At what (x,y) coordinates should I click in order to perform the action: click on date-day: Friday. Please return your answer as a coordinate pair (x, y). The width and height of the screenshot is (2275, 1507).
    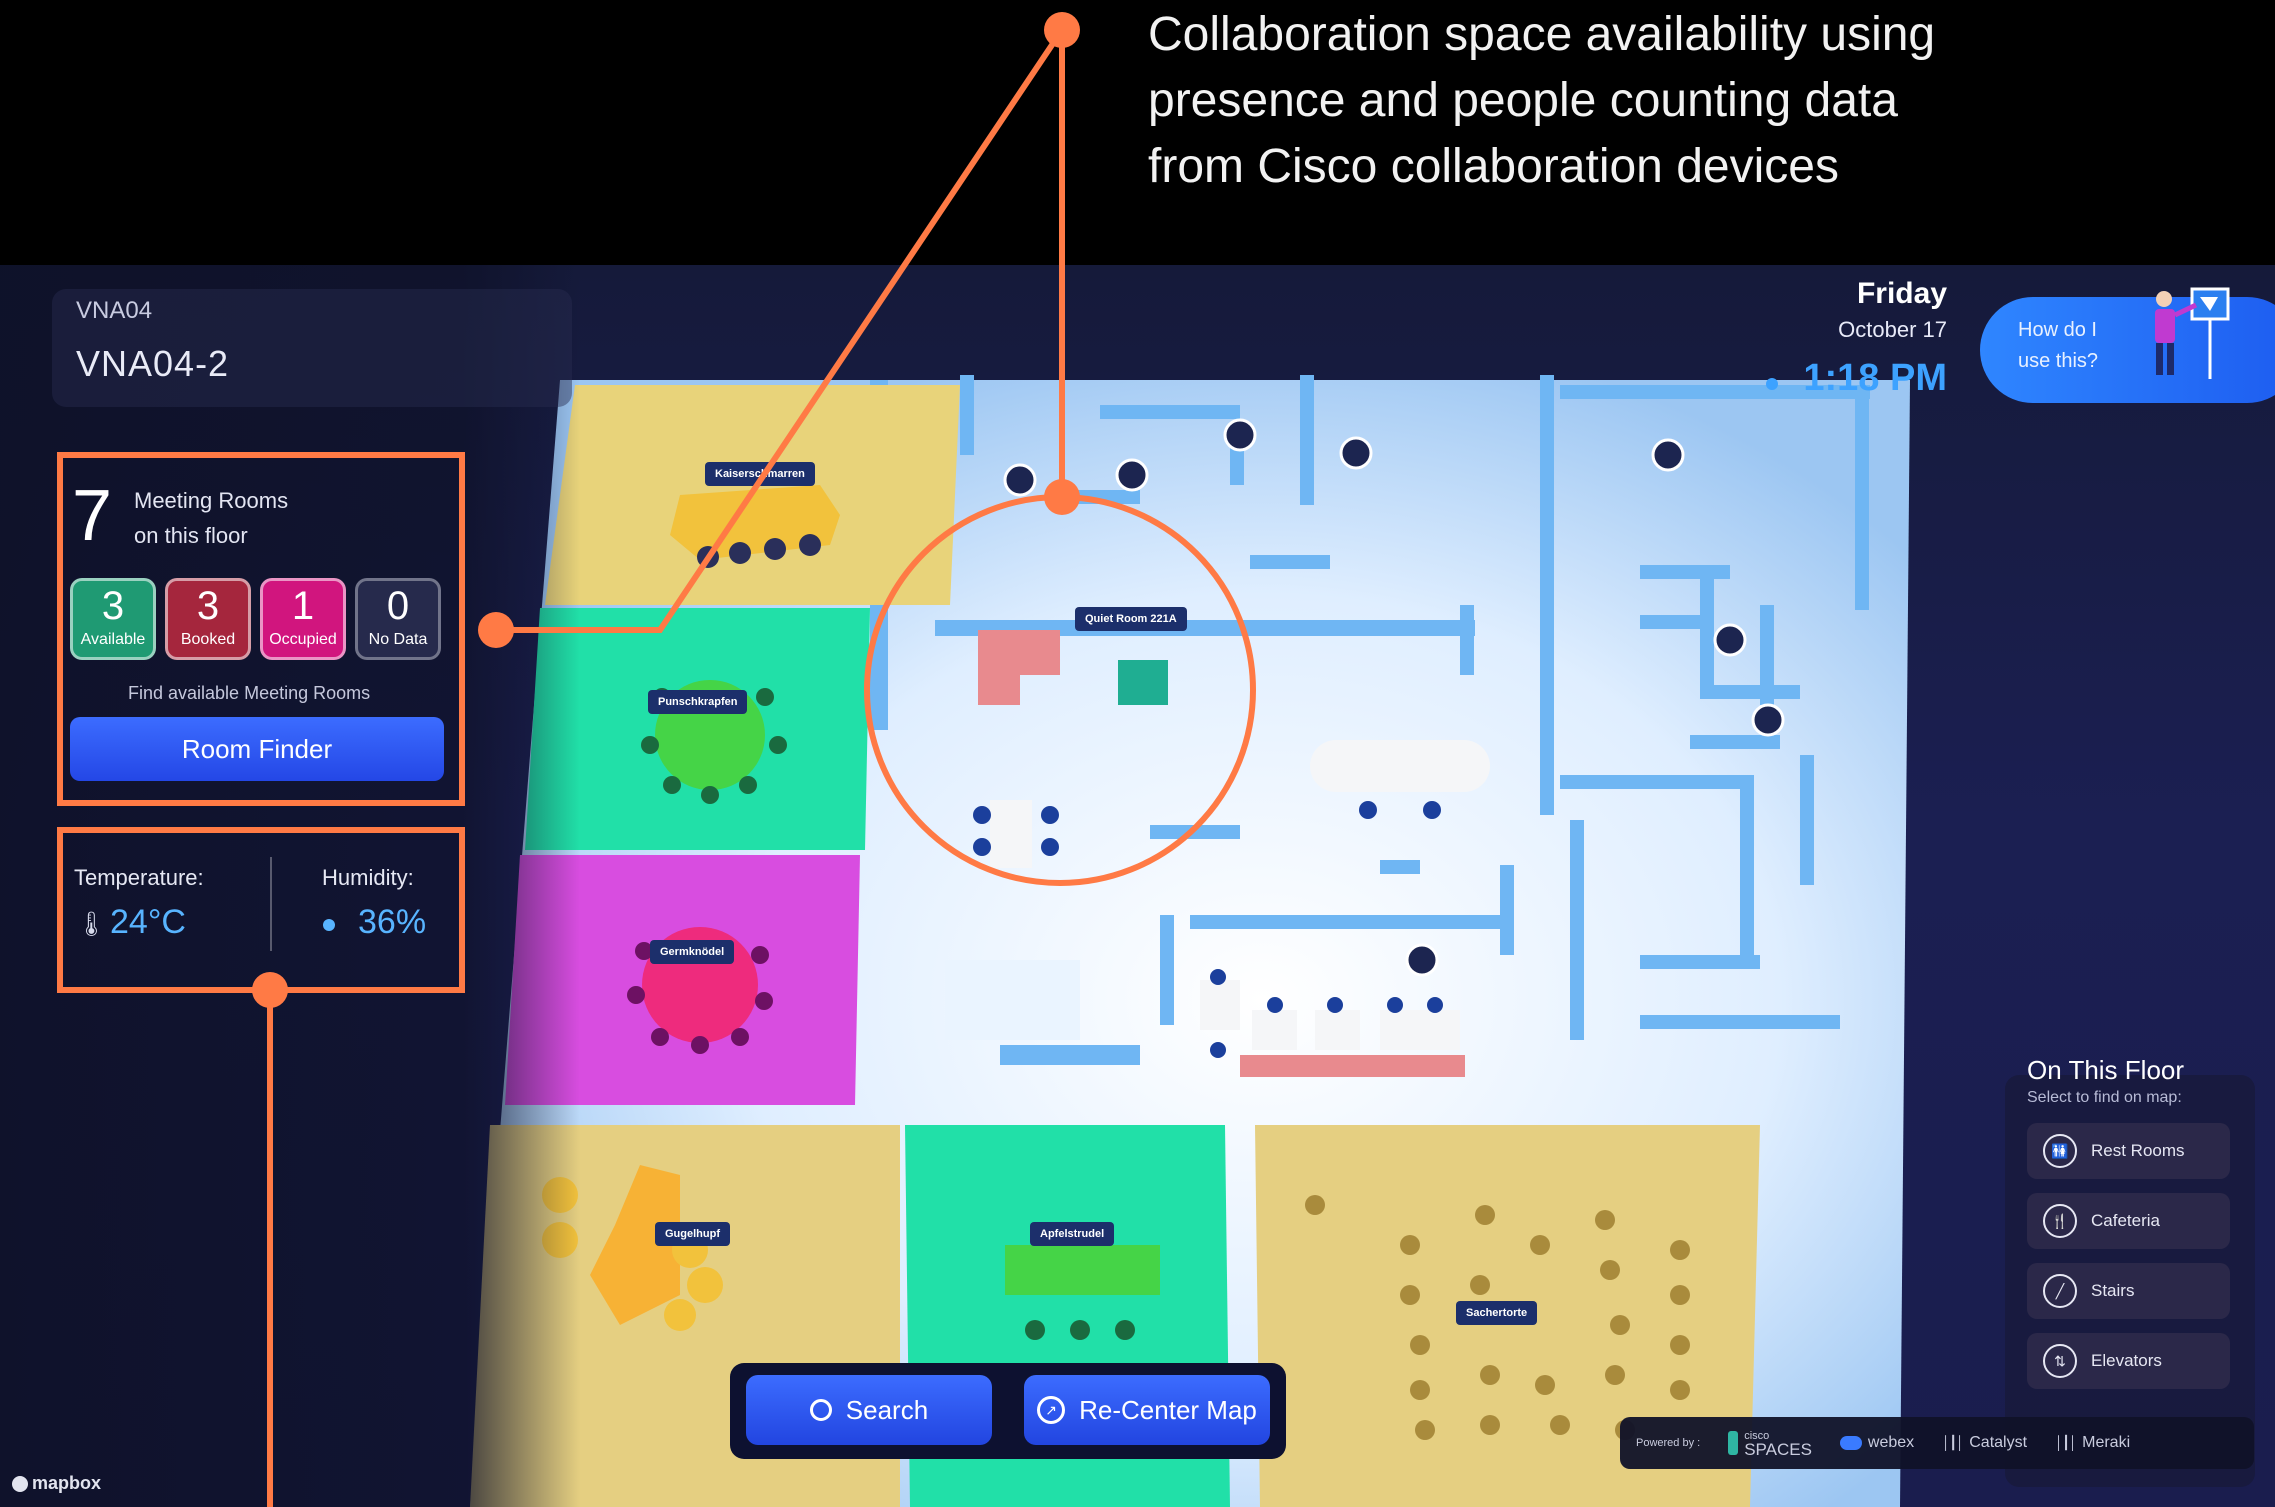
    Looking at the image, I should click on (1901, 293).